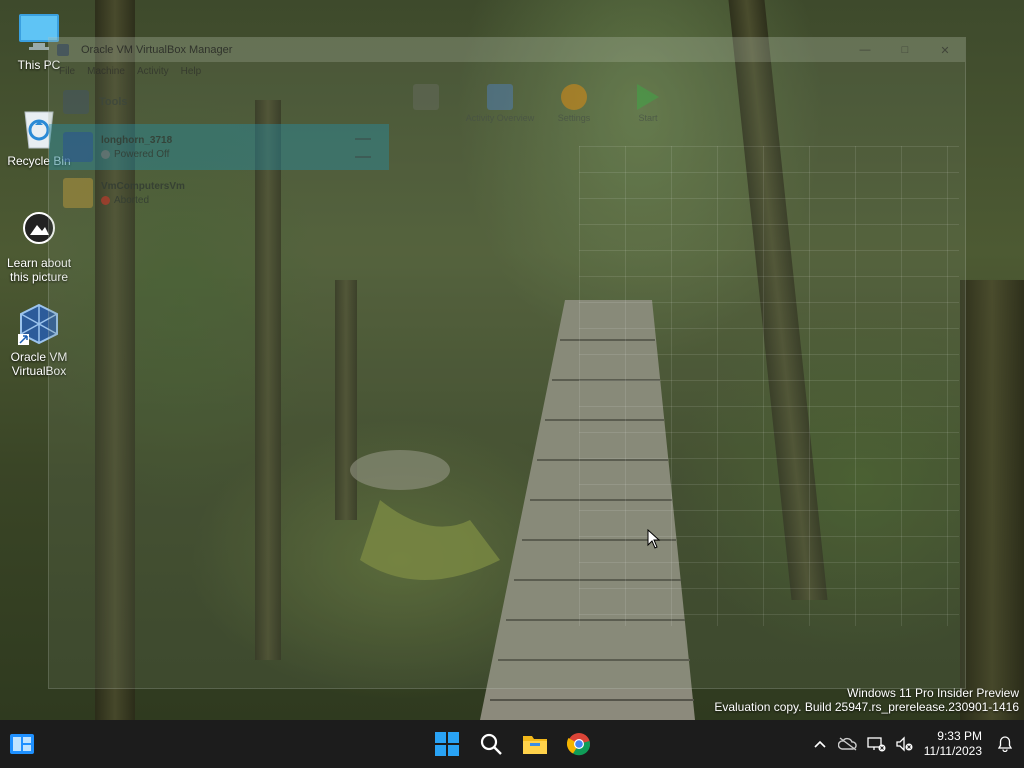 Image resolution: width=1024 pixels, height=768 pixels. Describe the element at coordinates (512, 744) in the screenshot. I see `taskbar: 9:33 PM 11/11/2023` at that location.